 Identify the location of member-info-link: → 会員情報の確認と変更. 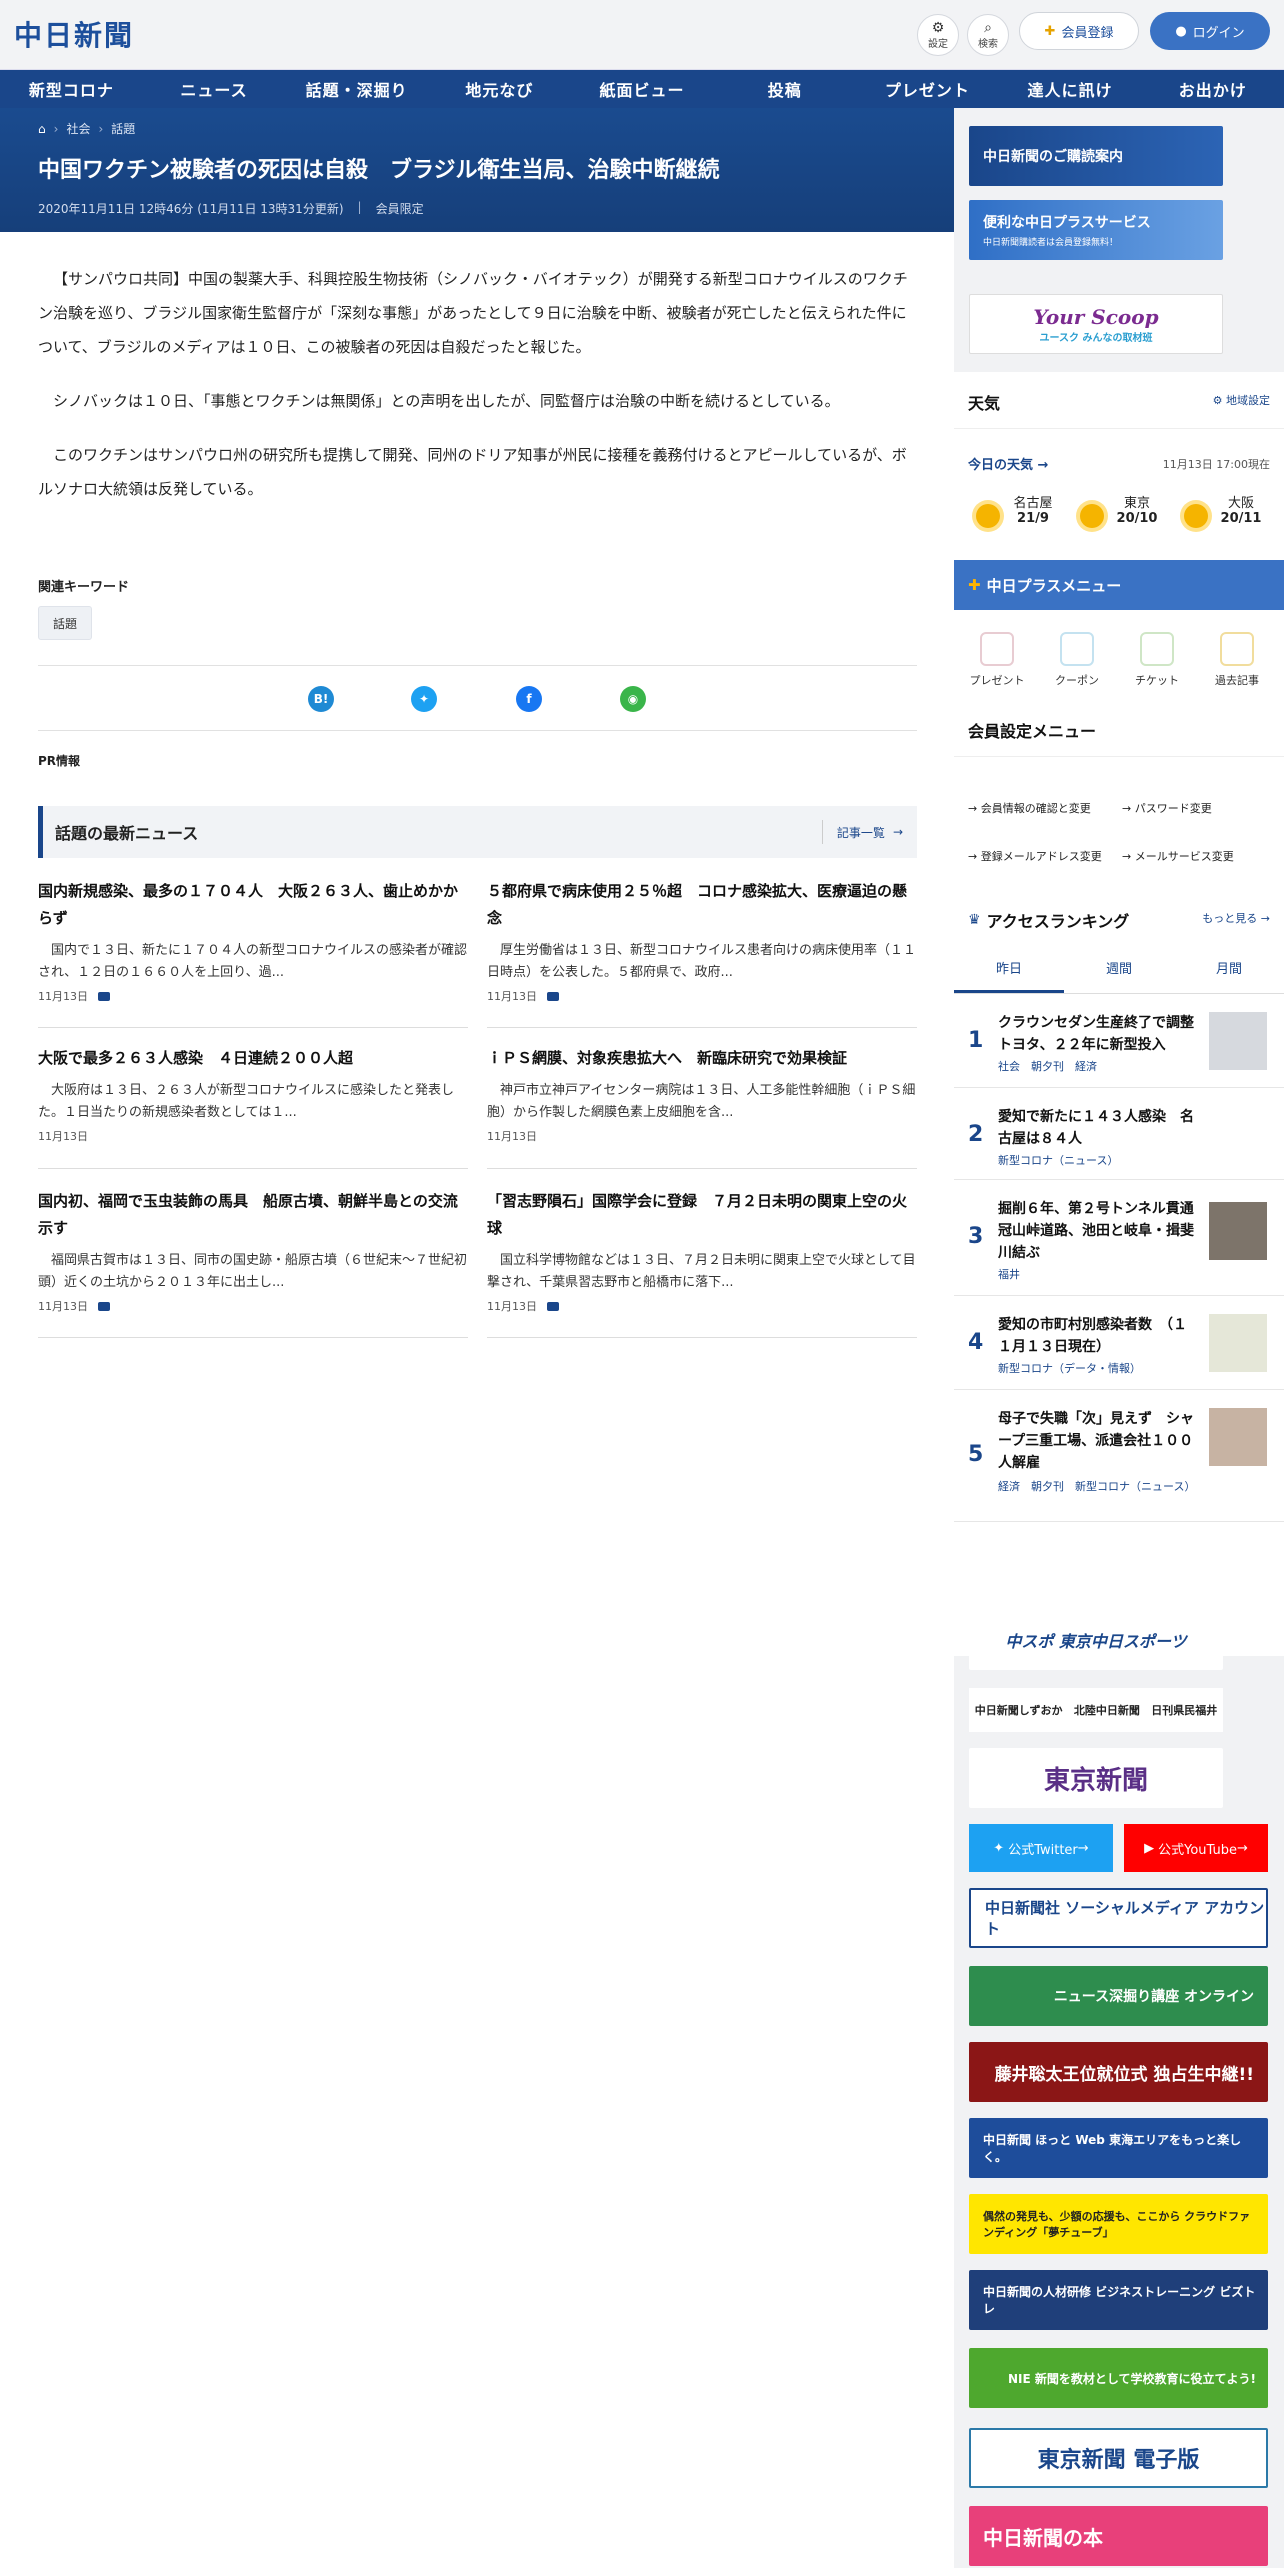
(1043, 808).